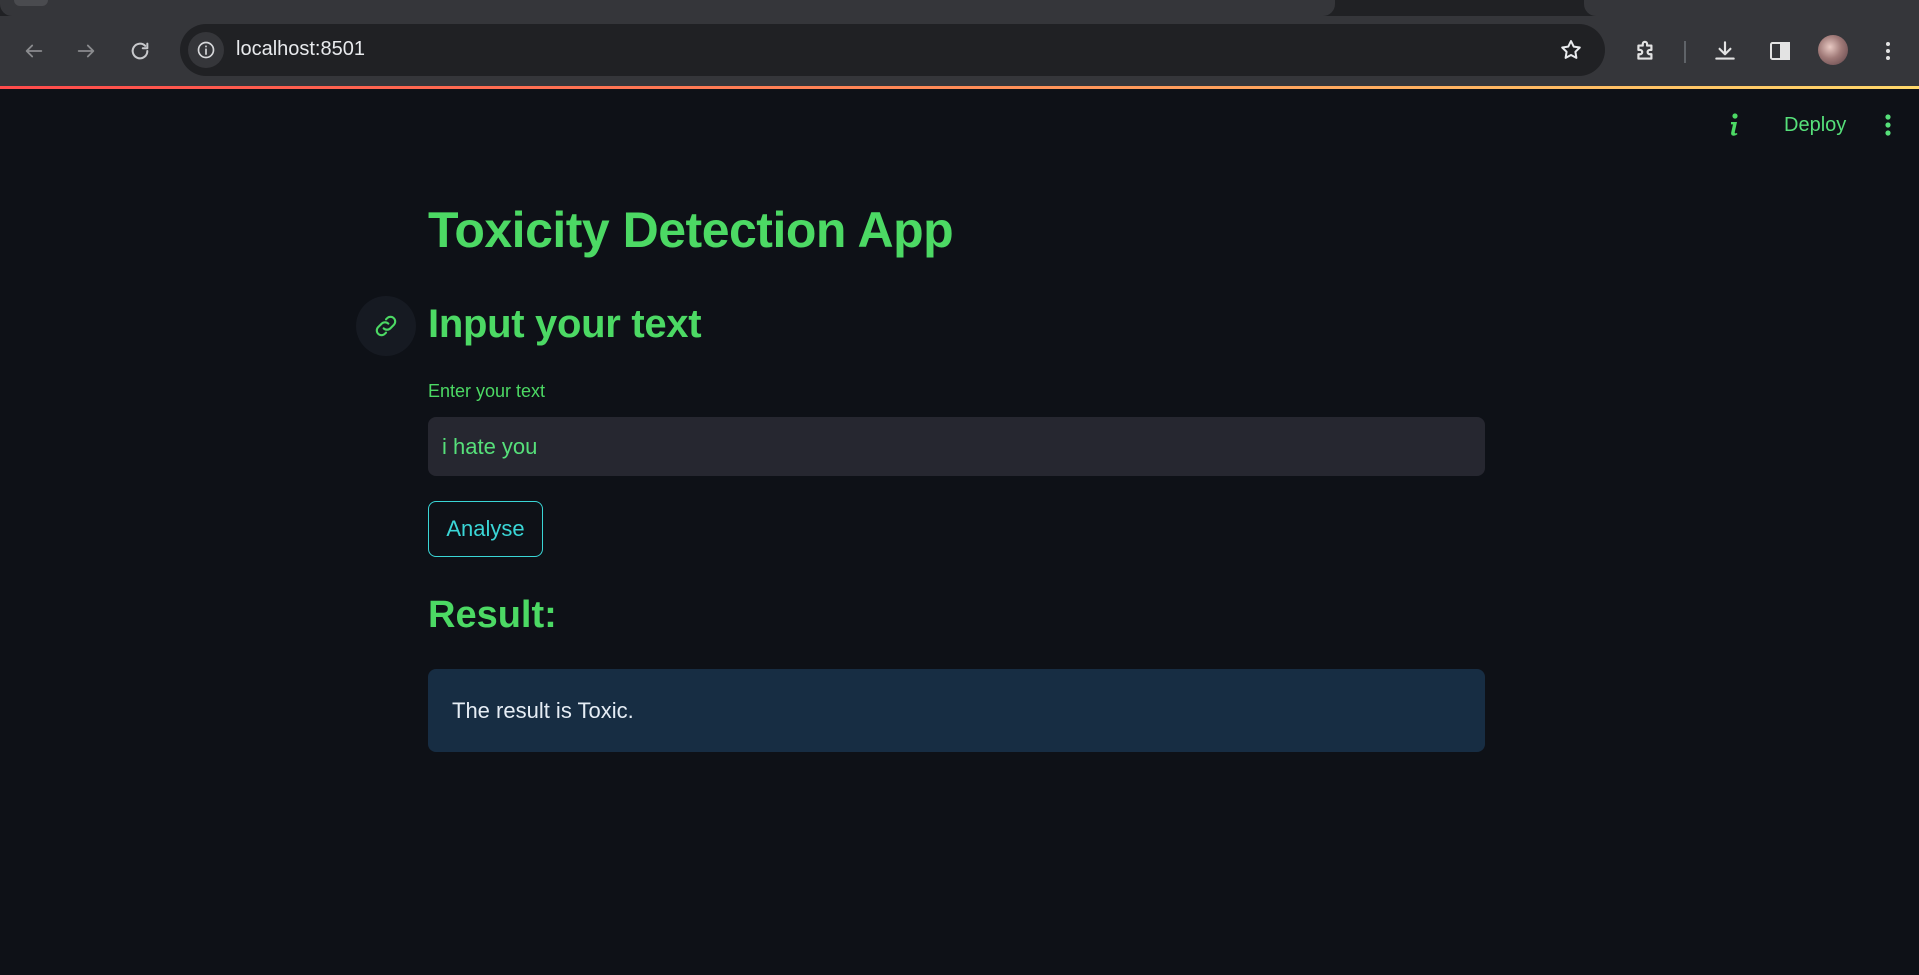 The image size is (1919, 975). Describe the element at coordinates (691, 230) in the screenshot. I see `page-title: Toxicity Detection App` at that location.